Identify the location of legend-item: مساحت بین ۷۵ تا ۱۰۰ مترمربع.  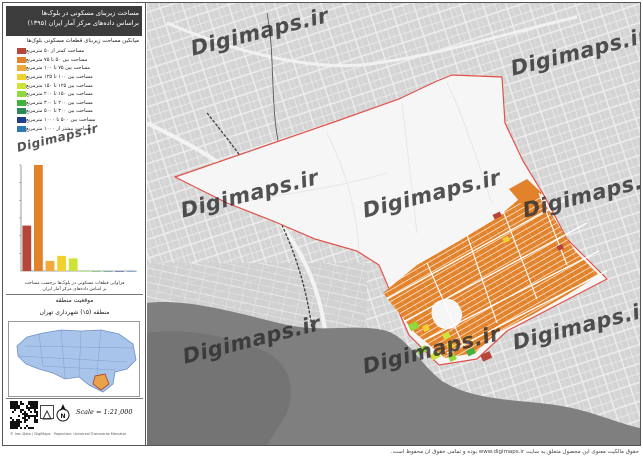
(77, 68).